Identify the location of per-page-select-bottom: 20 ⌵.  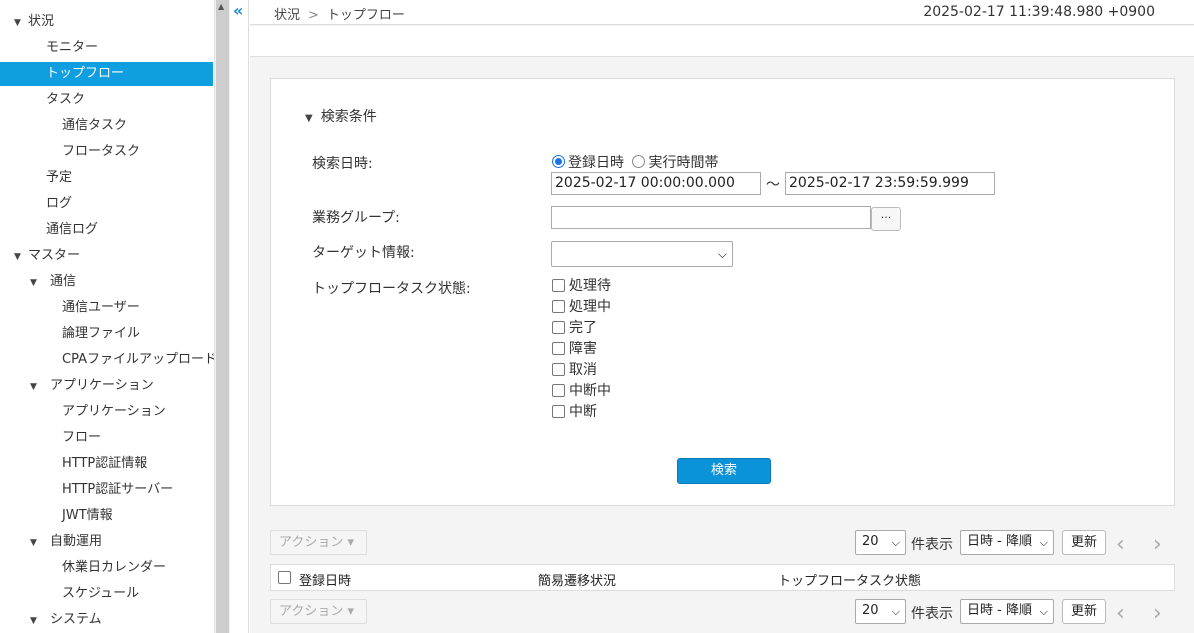
(880, 611).